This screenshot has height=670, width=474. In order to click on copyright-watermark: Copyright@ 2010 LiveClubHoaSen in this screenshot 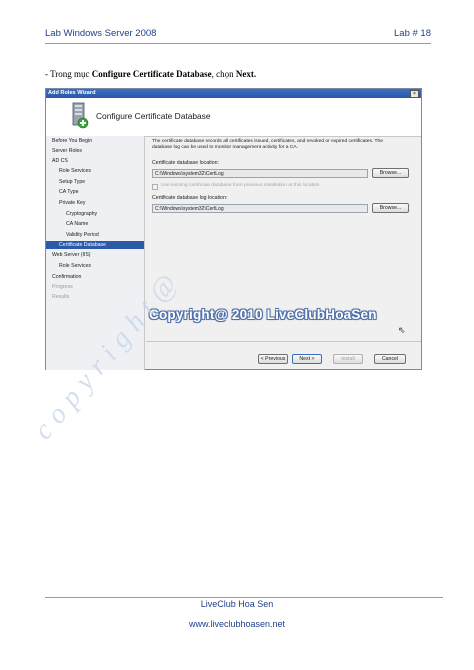, I will do `click(263, 314)`.